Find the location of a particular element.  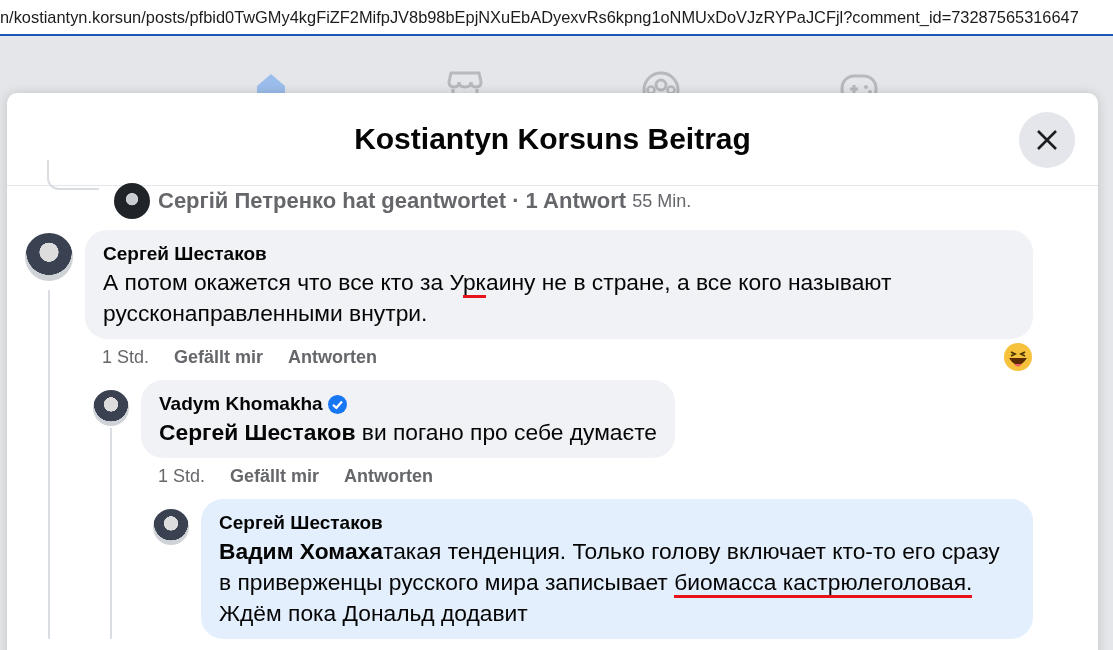

reply-time: 55 Min. is located at coordinates (662, 201).